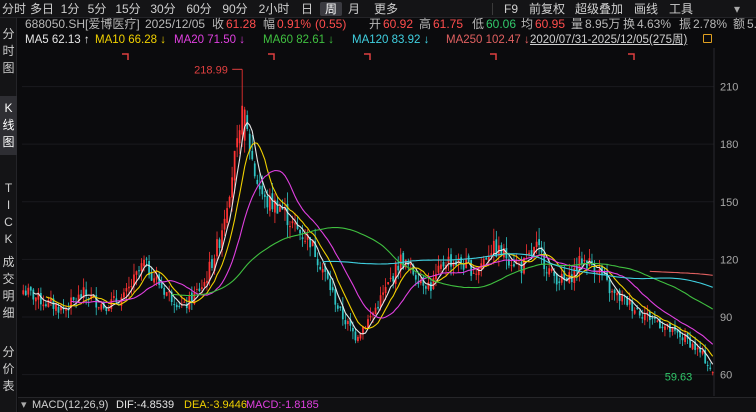  Describe the element at coordinates (97, 9) in the screenshot. I see `period-tab-5: 5分` at that location.